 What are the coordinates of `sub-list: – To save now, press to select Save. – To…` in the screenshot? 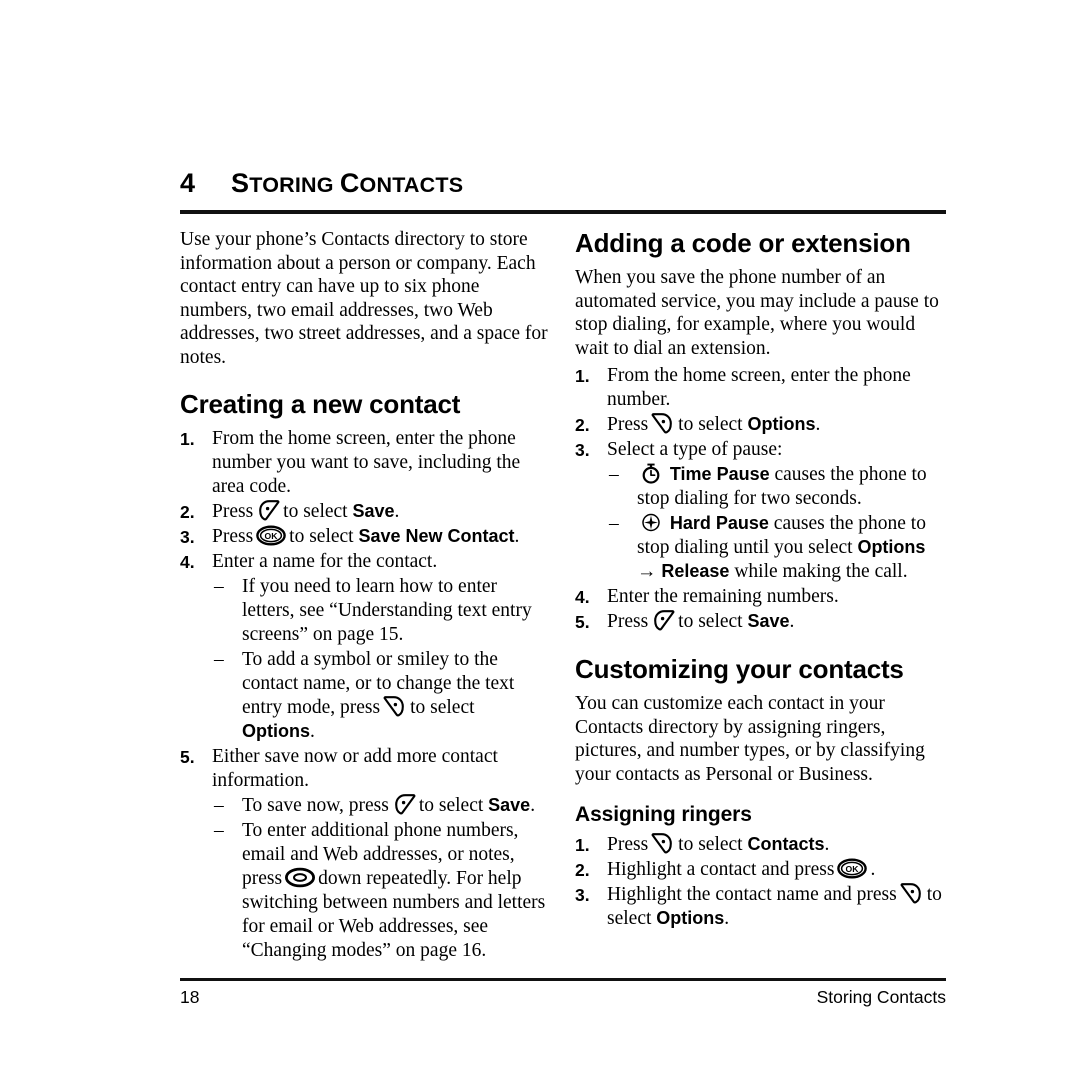 It's located at (381, 878).